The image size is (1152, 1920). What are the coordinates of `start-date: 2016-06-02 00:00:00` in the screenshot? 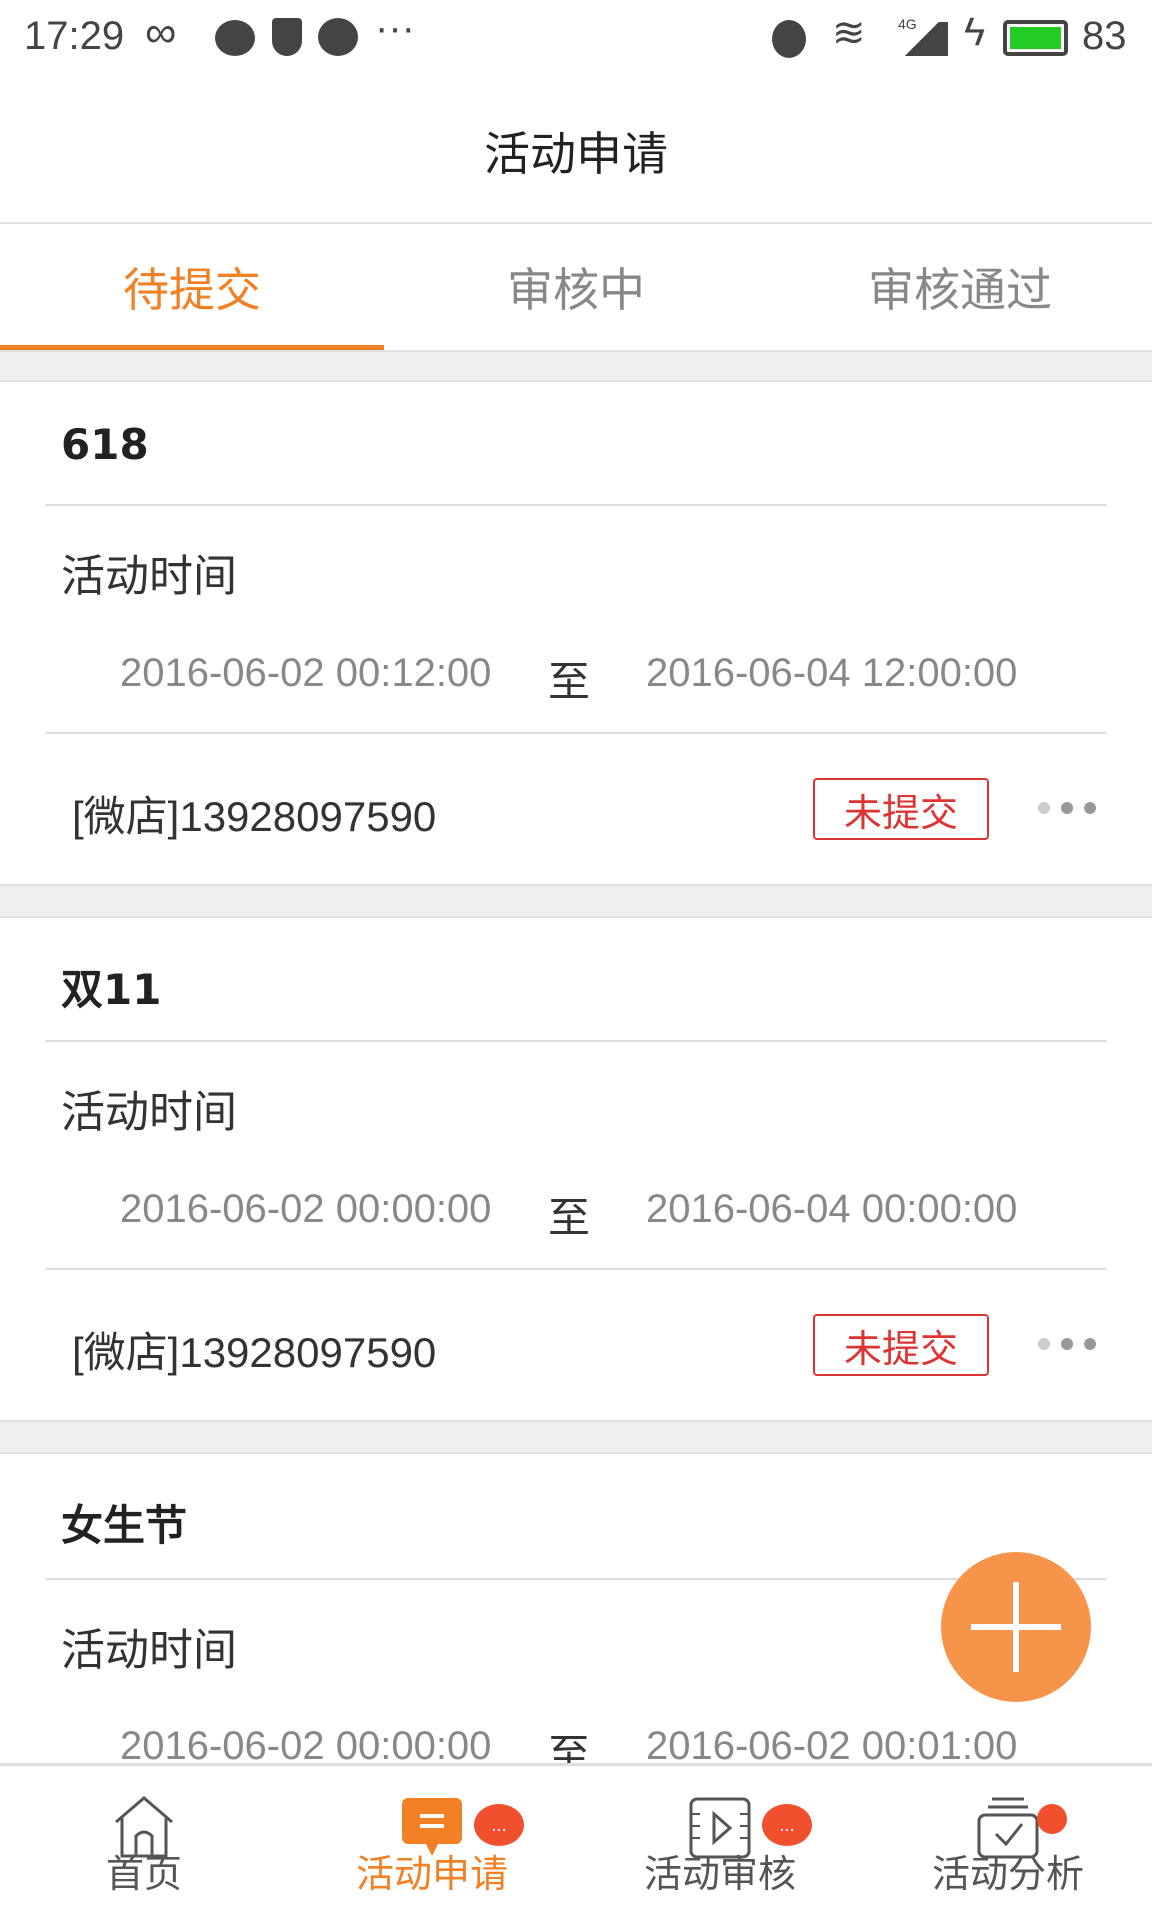 It's located at (306, 1209).